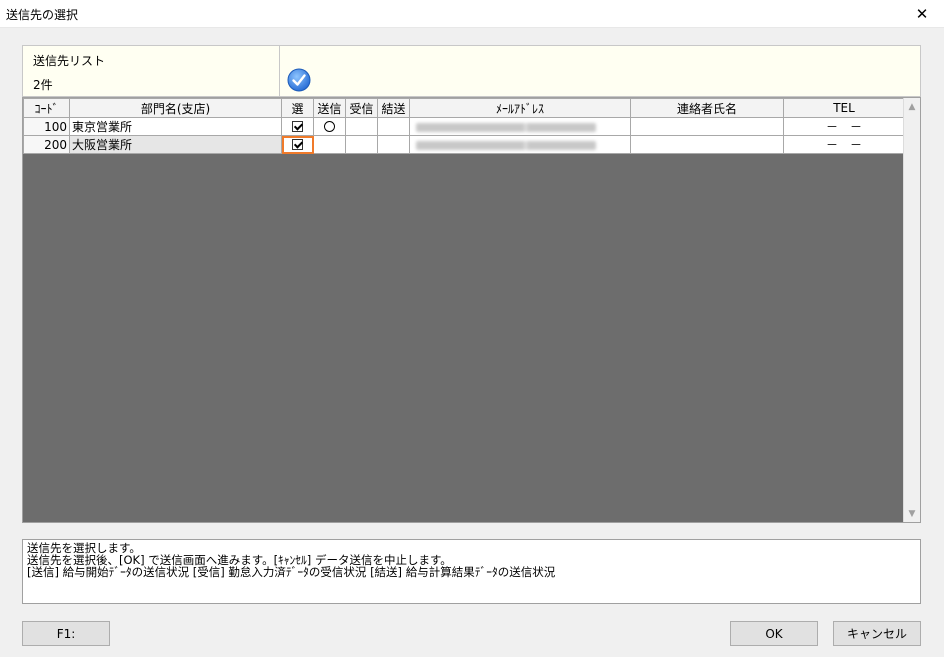  I want to click on ok-button: OK, so click(774, 633).